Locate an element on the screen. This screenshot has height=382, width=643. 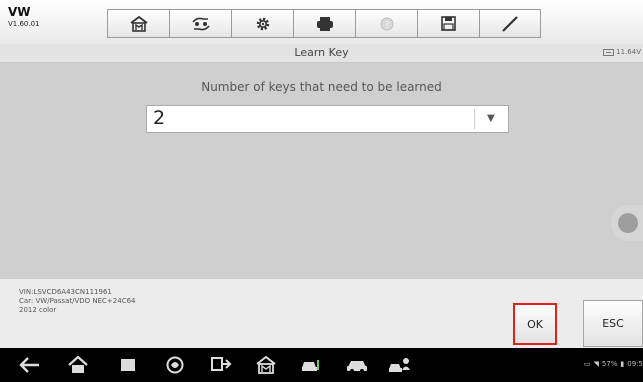
help-button: ? is located at coordinates (386, 23).